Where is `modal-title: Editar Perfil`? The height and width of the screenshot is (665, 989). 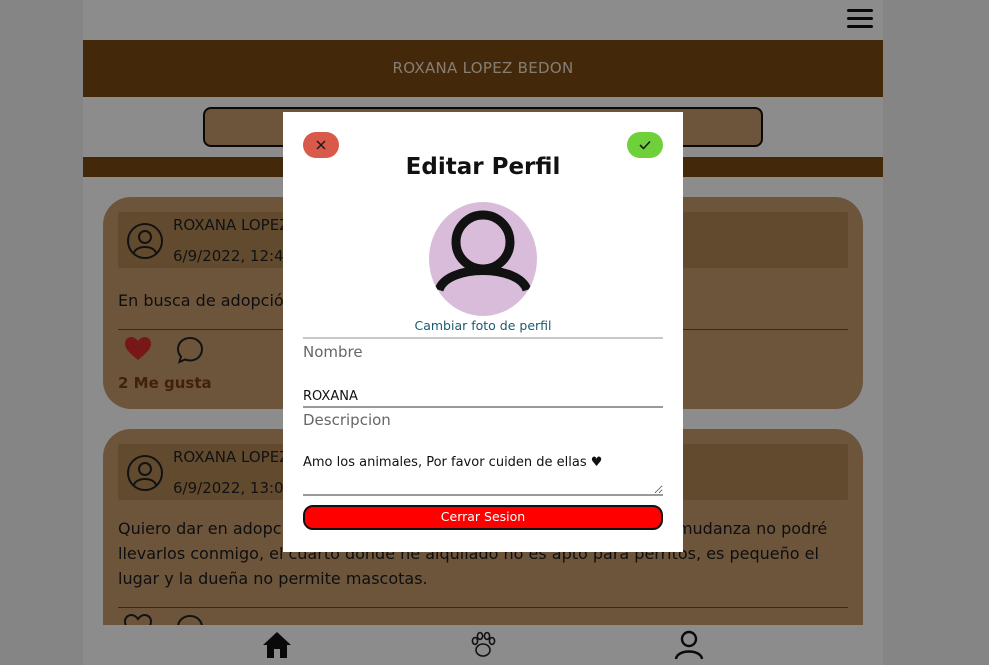
modal-title: Editar Perfil is located at coordinates (483, 167).